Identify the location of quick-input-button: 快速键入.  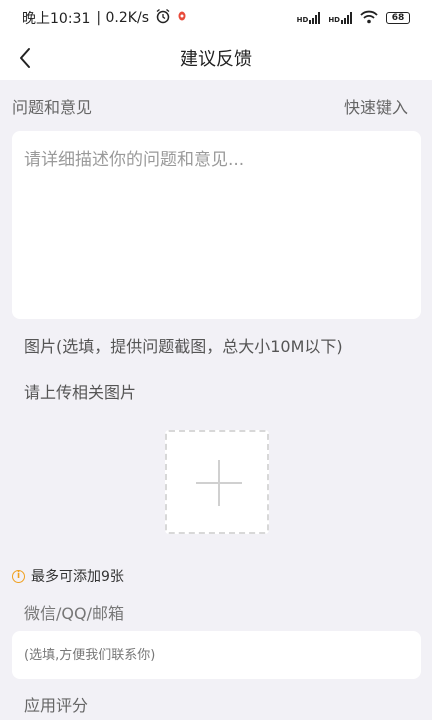
(376, 106).